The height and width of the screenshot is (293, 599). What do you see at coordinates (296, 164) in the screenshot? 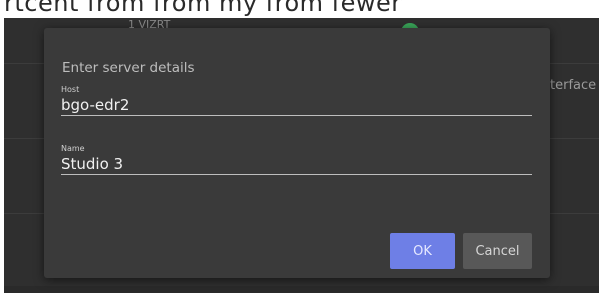
I see `name-input` at bounding box center [296, 164].